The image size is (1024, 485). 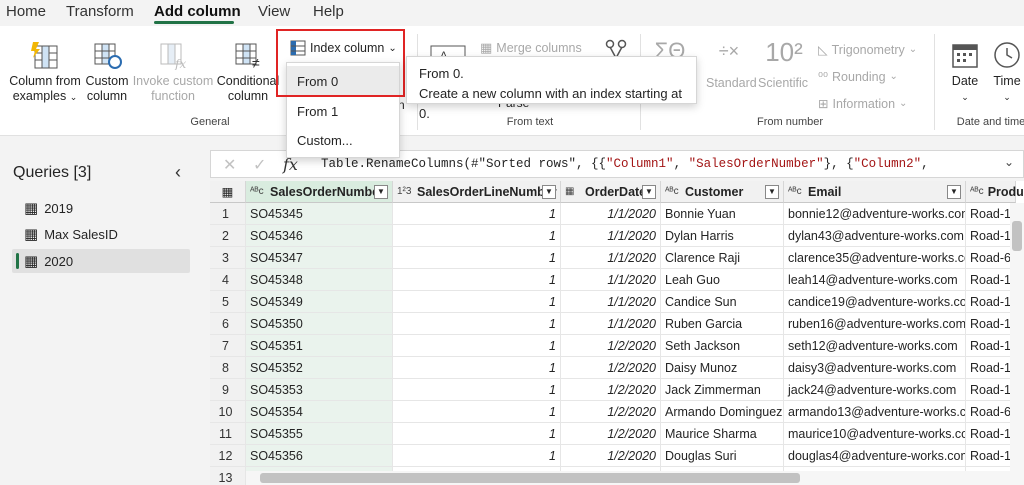 I want to click on column-header: ▦ OrderDate ▼, so click(x=611, y=192).